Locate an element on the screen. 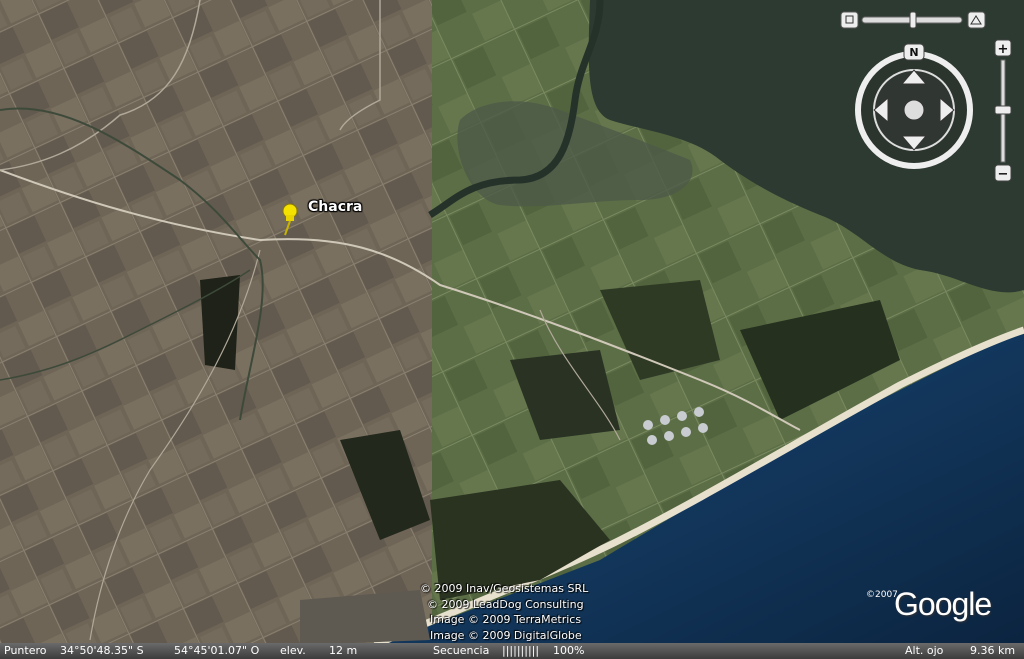 The image size is (1024, 659). pointer-longitude: 54°45'01.07" O is located at coordinates (217, 650).